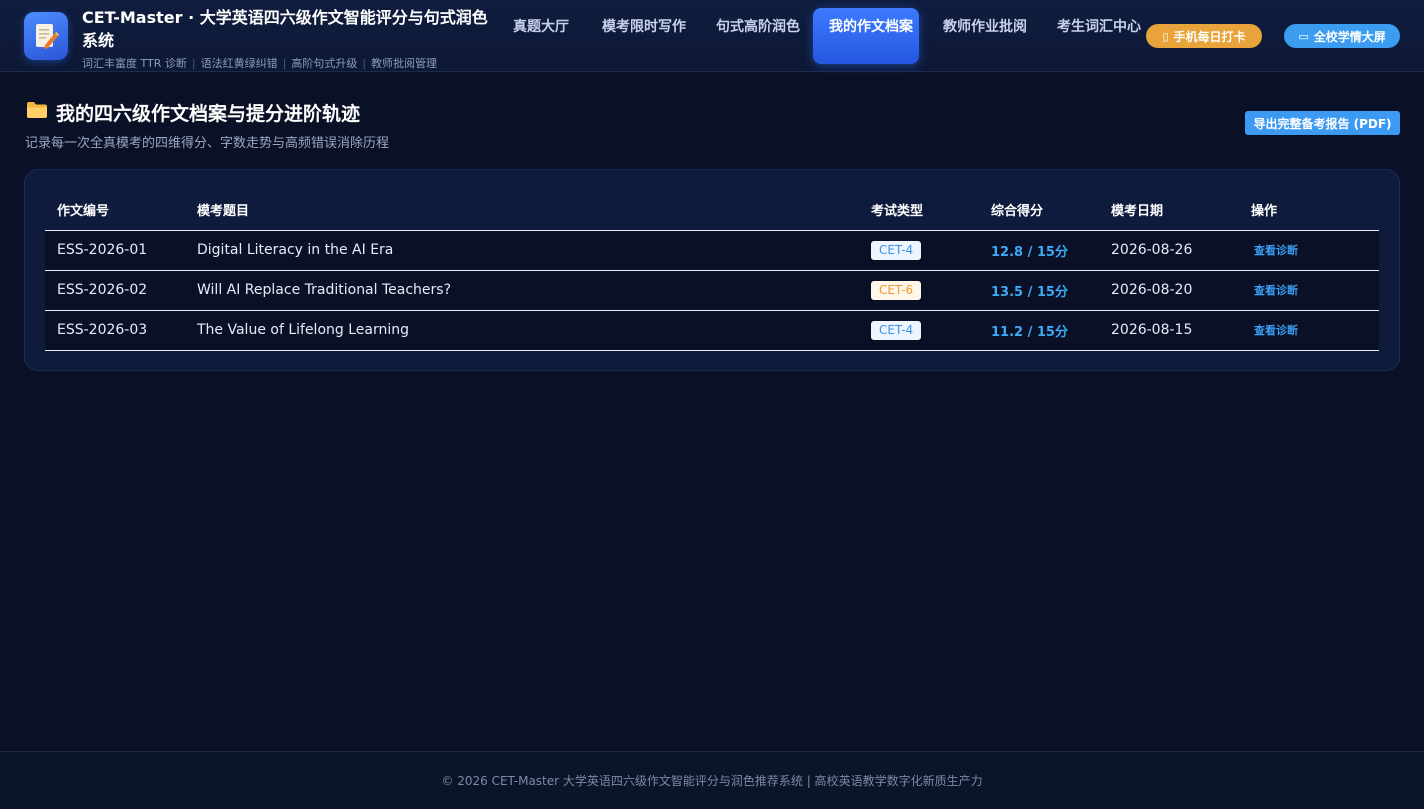 The width and height of the screenshot is (1424, 809). Describe the element at coordinates (1169, 210) in the screenshot. I see `col-header-date: 模考日期` at that location.